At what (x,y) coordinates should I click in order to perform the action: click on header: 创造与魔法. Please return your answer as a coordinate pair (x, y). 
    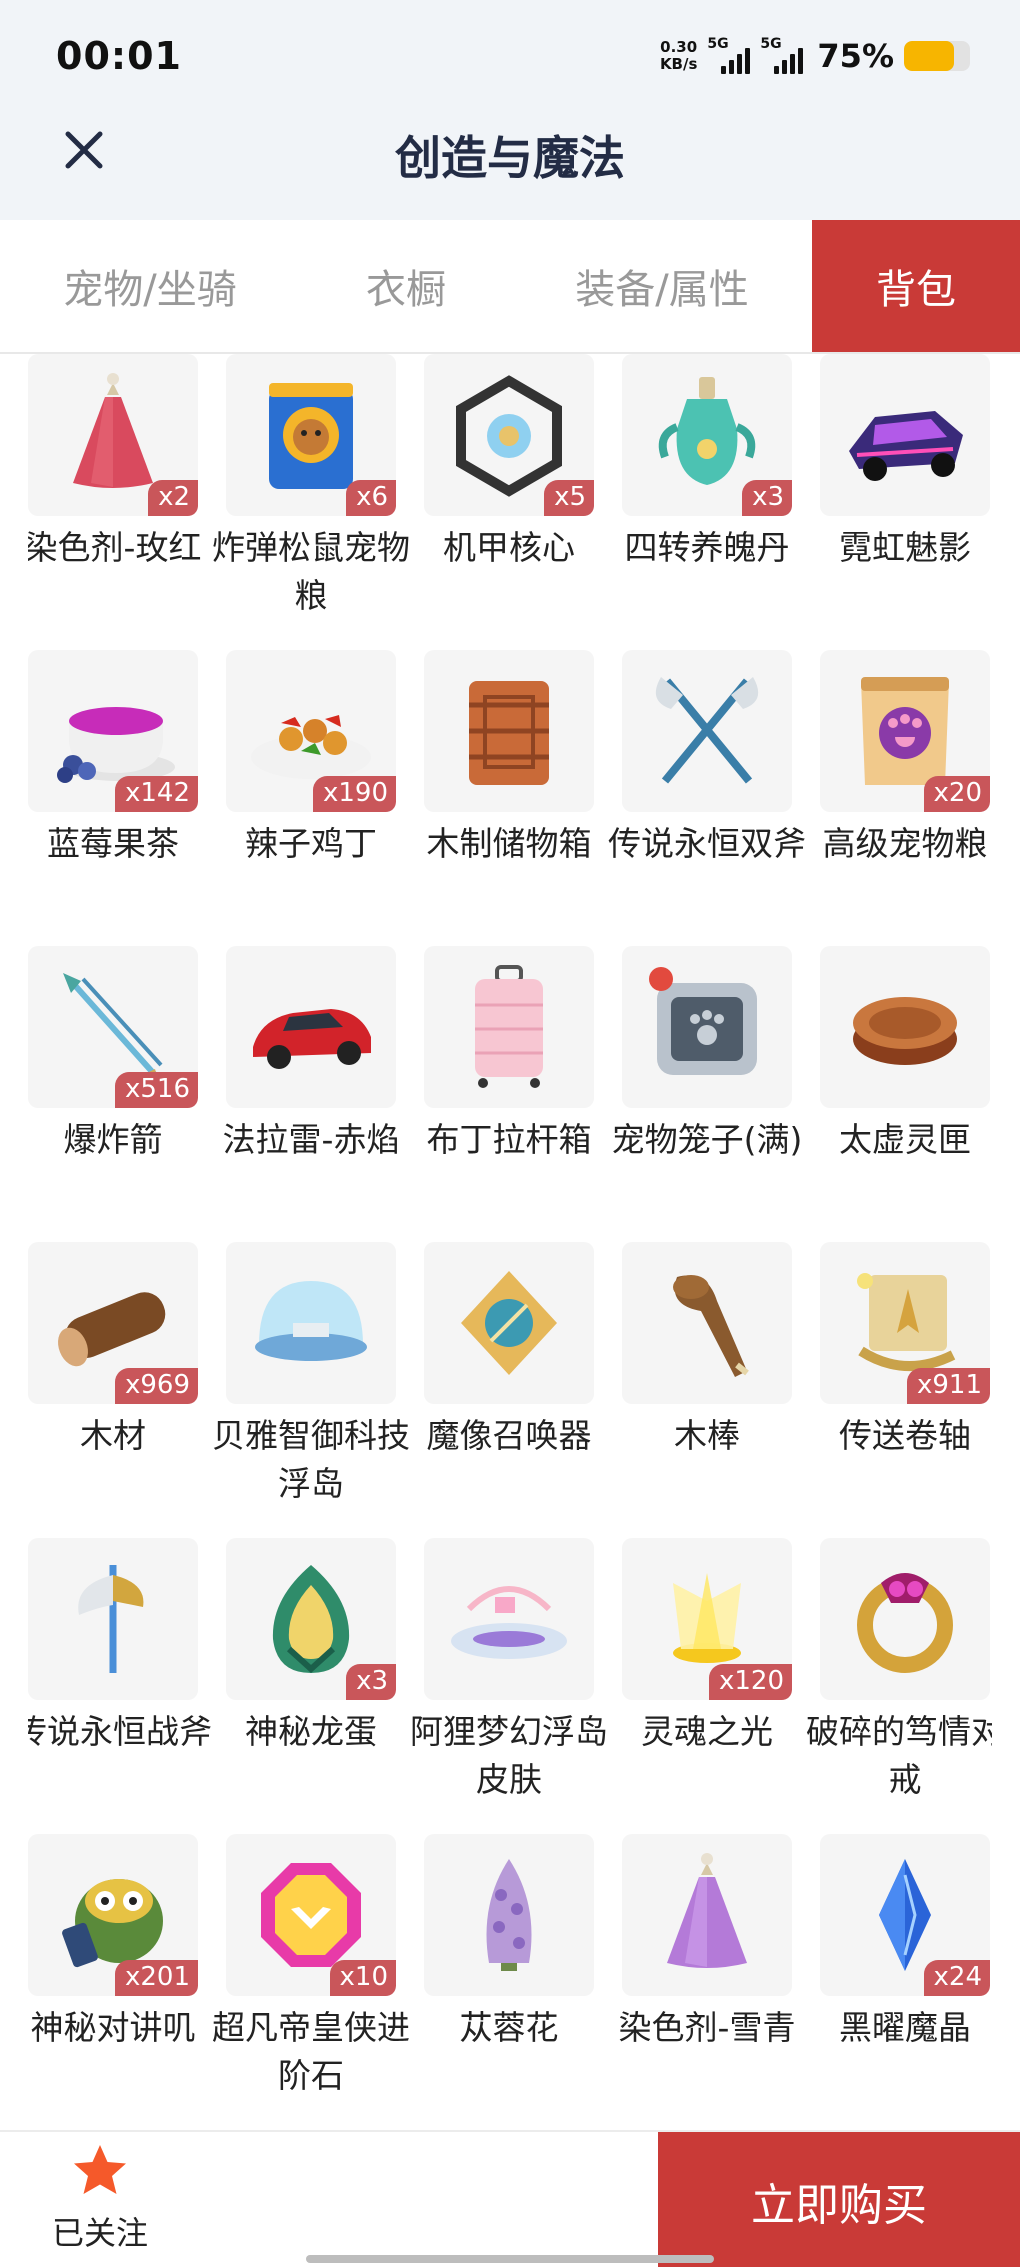
    Looking at the image, I should click on (510, 165).